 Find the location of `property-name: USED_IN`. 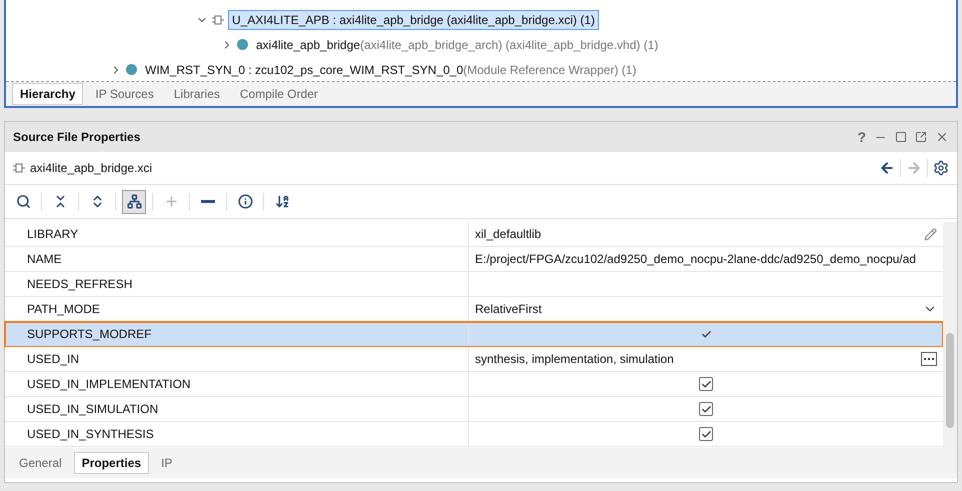

property-name: USED_IN is located at coordinates (53, 359).